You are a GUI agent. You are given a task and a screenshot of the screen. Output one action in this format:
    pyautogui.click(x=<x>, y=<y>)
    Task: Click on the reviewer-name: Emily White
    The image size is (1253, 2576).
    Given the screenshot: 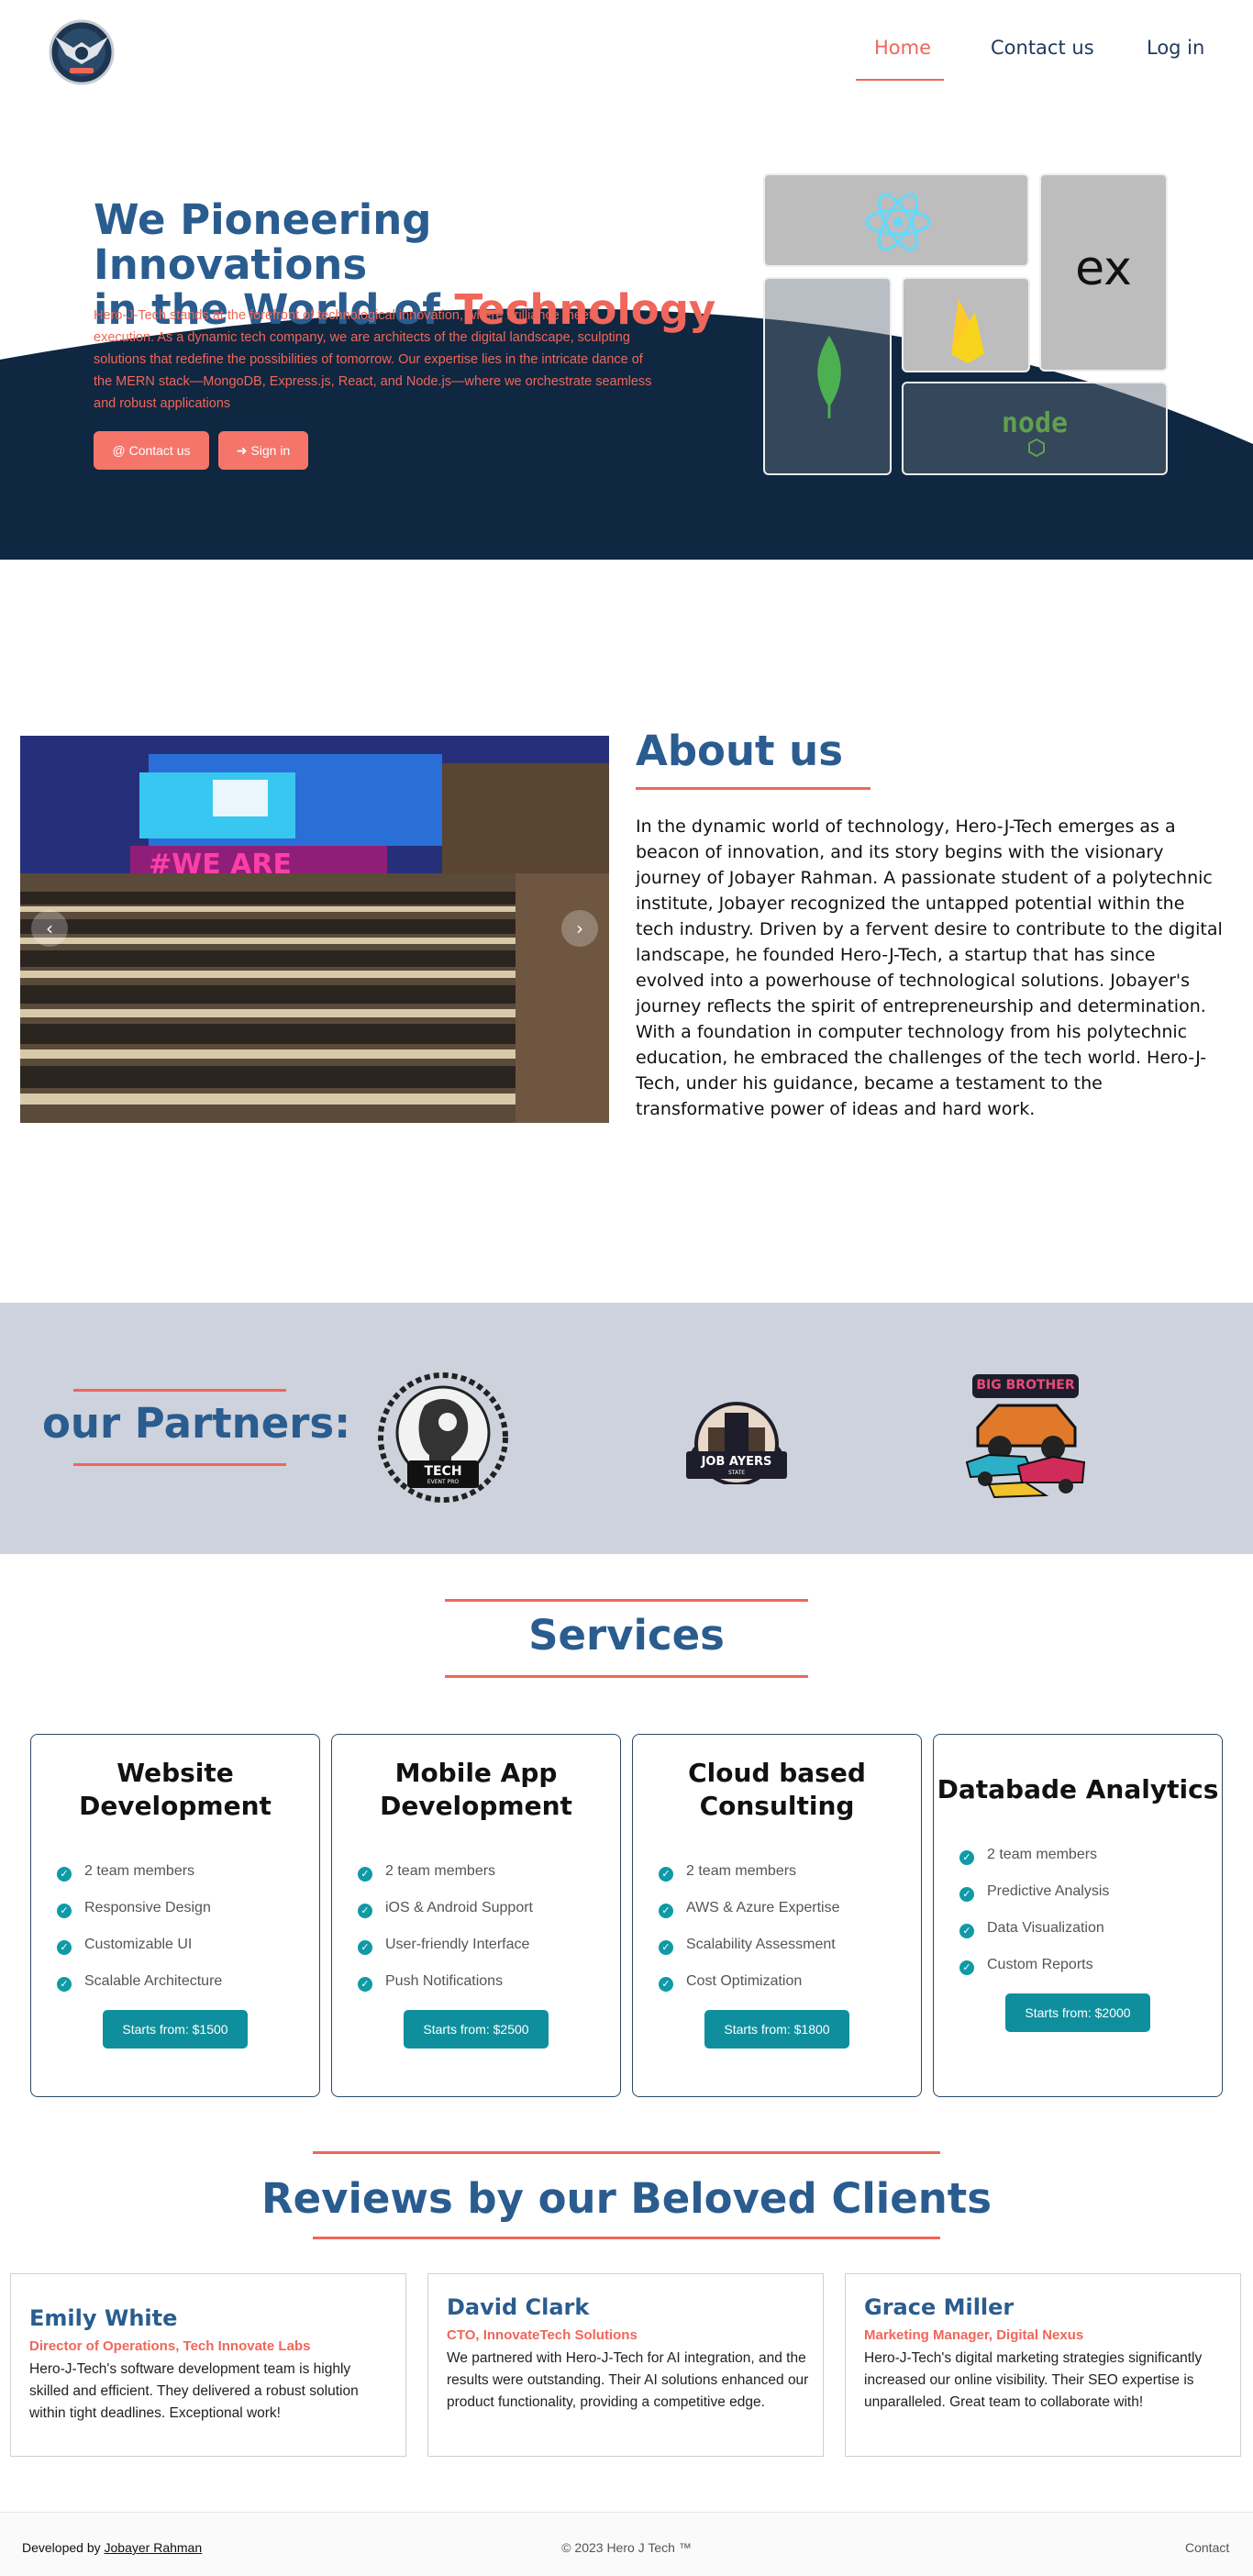 What is the action you would take?
    pyautogui.click(x=103, y=2318)
    